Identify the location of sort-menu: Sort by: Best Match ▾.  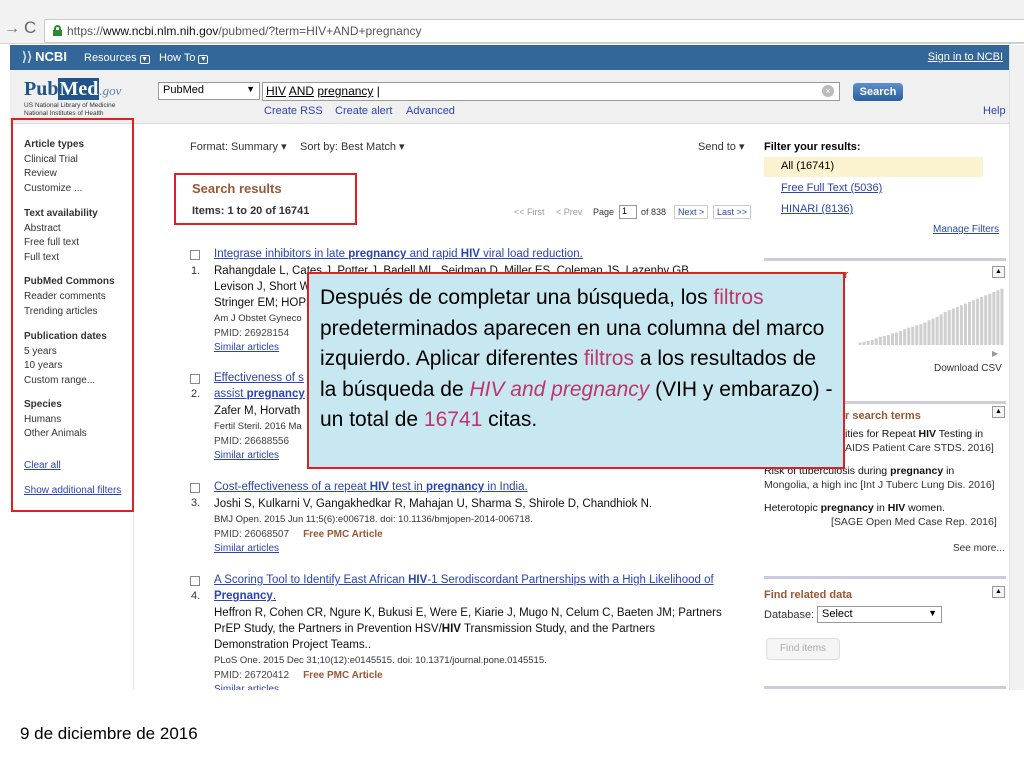
(352, 146).